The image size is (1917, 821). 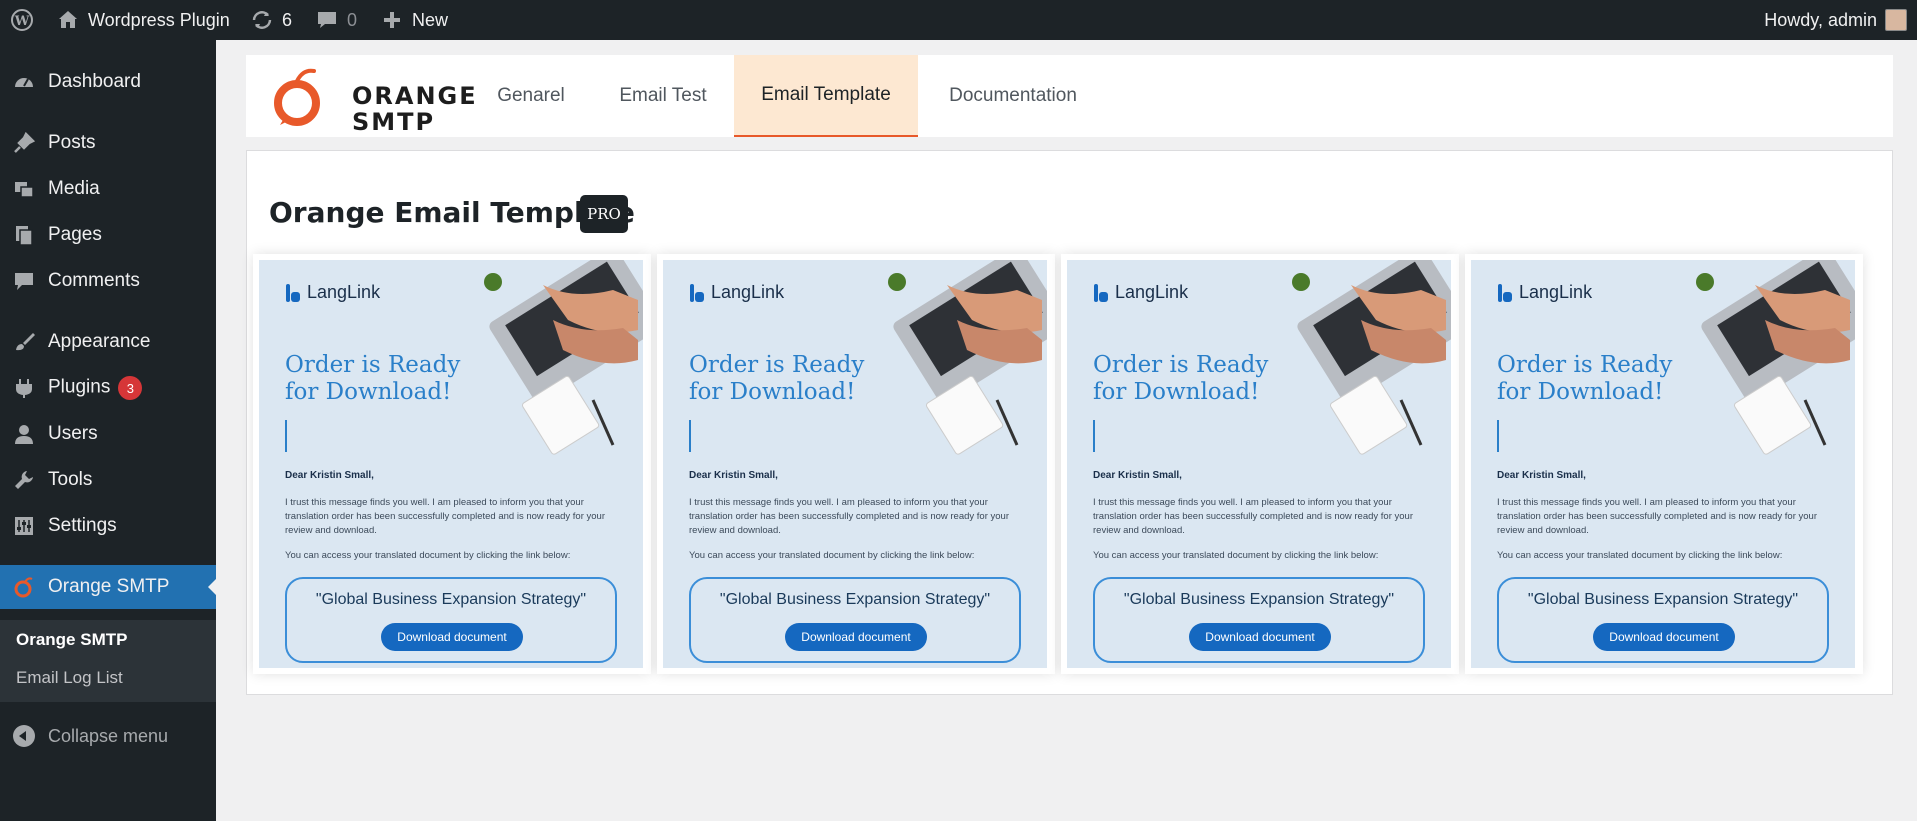 What do you see at coordinates (108, 388) in the screenshot?
I see `sidebar-item-plugins: Plugins 3` at bounding box center [108, 388].